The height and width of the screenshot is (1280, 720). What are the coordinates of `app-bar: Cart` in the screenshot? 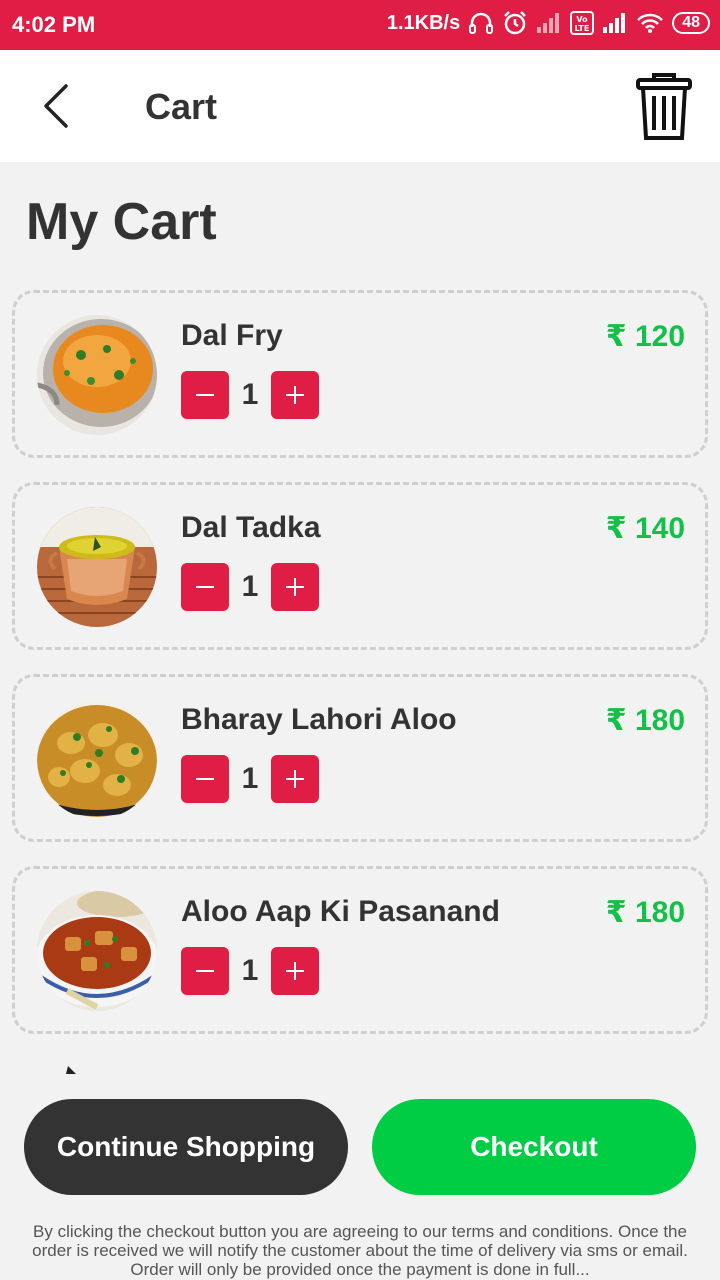 It's located at (360, 106).